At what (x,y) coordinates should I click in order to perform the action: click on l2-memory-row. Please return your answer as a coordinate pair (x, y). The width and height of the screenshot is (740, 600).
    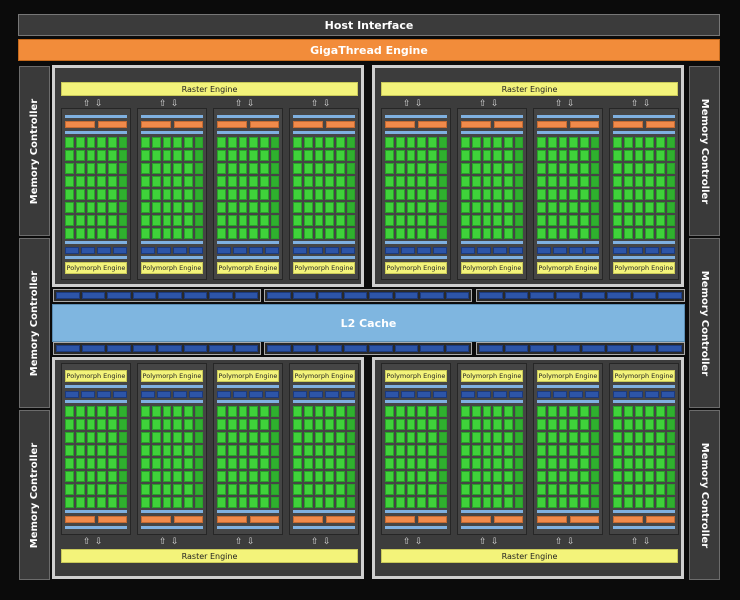
    Looking at the image, I should click on (157, 295).